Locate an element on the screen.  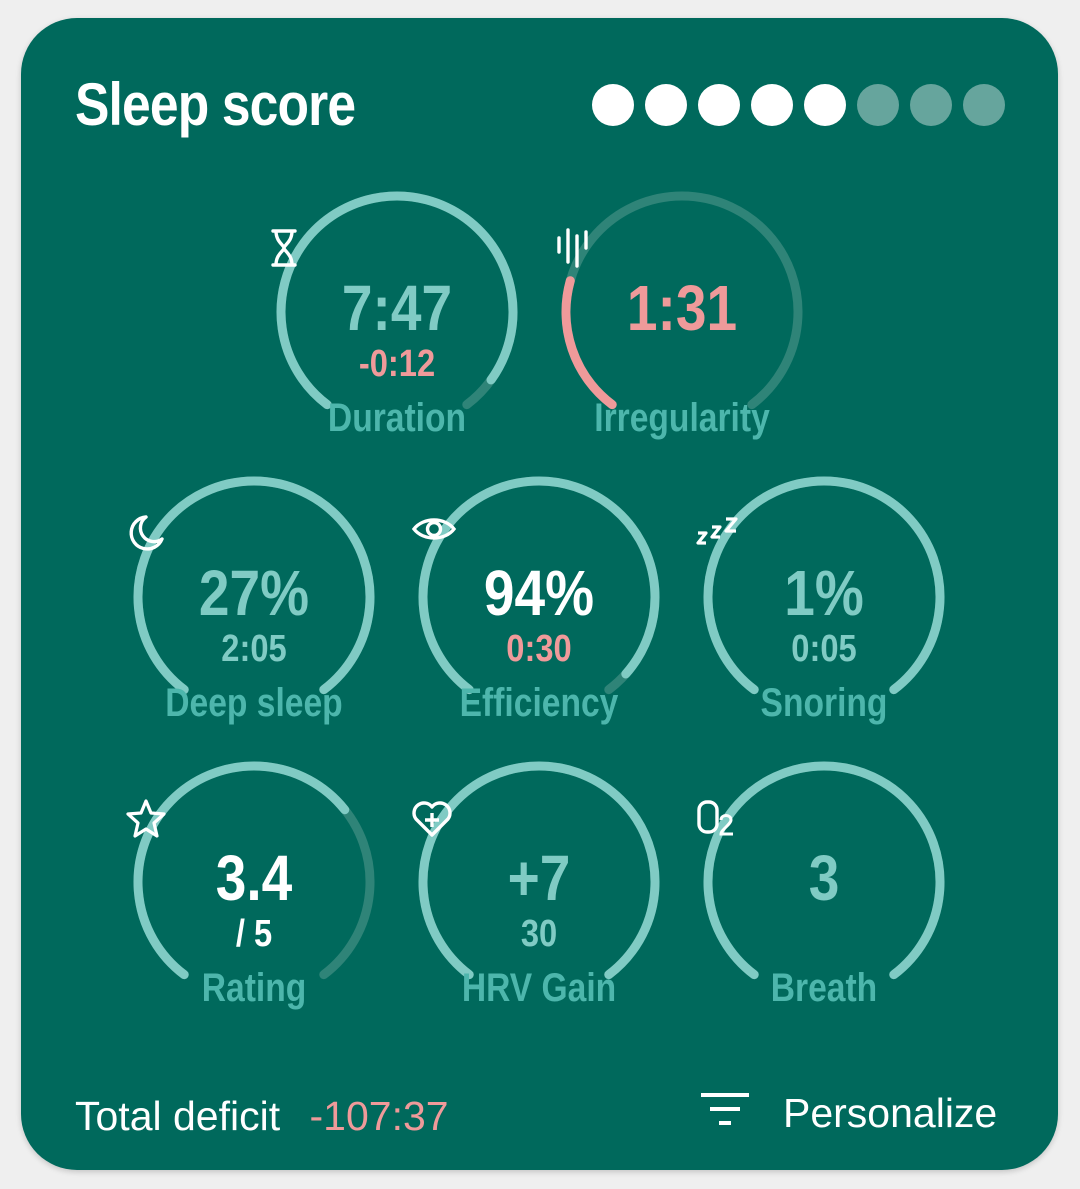
gauge-efficiency: 94% 0:30 Efficiency is located at coordinates (539, 609).